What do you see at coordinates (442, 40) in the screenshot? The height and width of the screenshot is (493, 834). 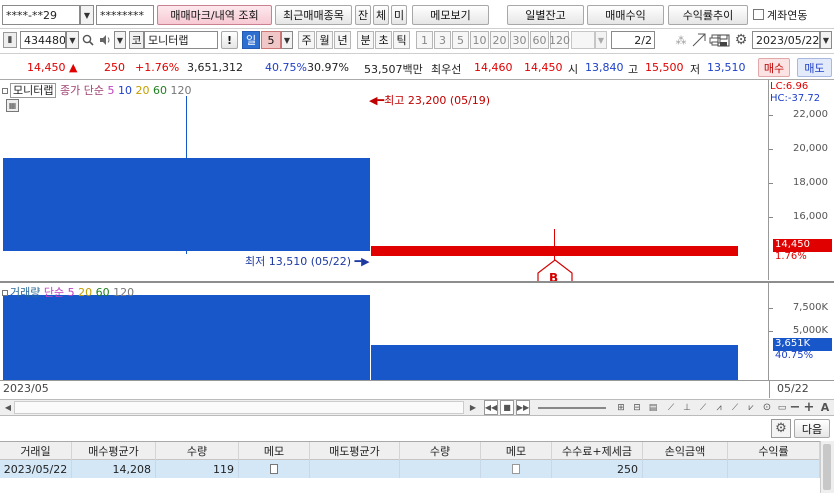 I see `interval-button: 3` at bounding box center [442, 40].